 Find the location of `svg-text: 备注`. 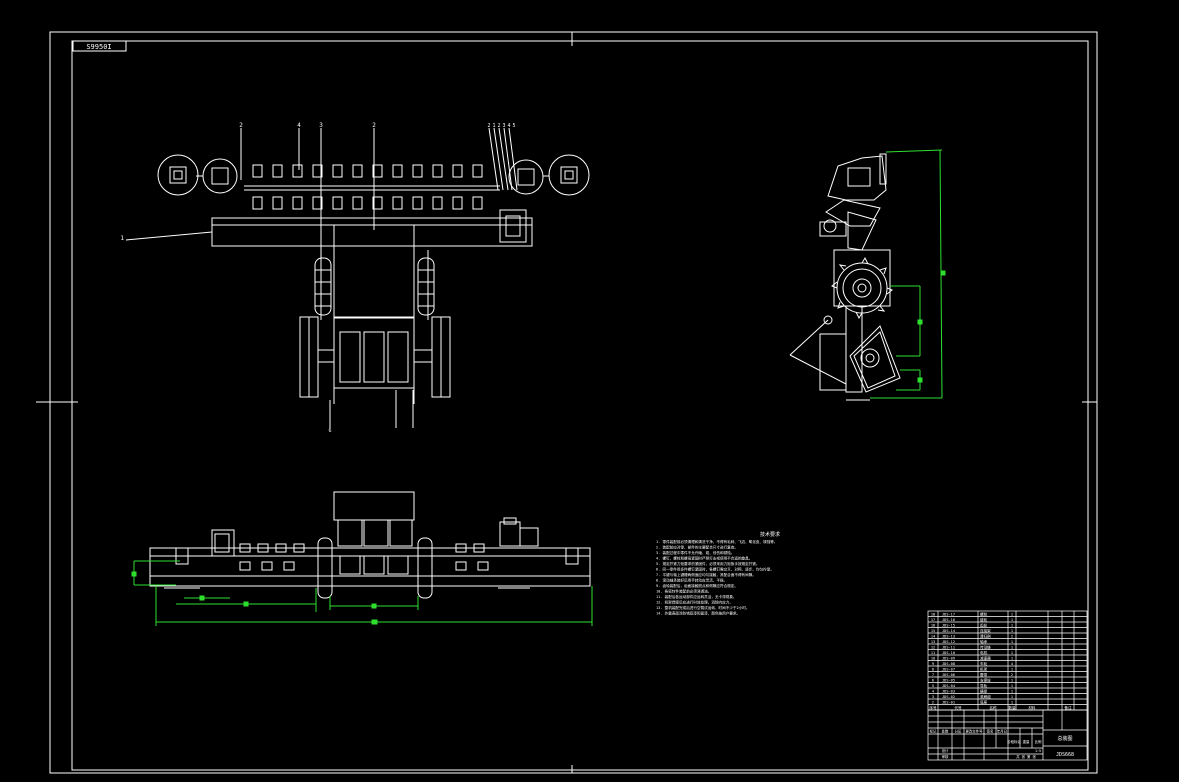

svg-text: 备注 is located at coordinates (1068, 707).